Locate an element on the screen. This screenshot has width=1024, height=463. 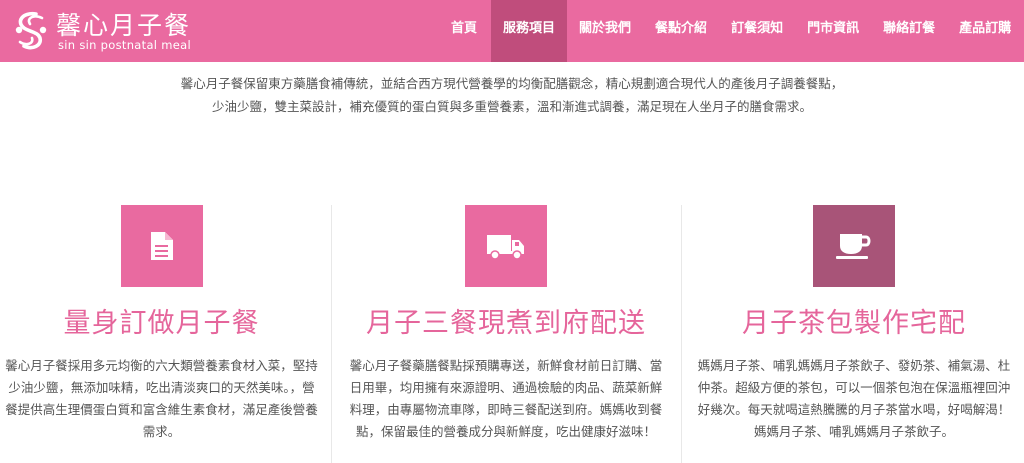
main-nav: 首頁 服務項目 關於我們 餐點介紹 訂餐須知 門市資訊 聯絡訂餐 產品訂購 is located at coordinates (730, 31).